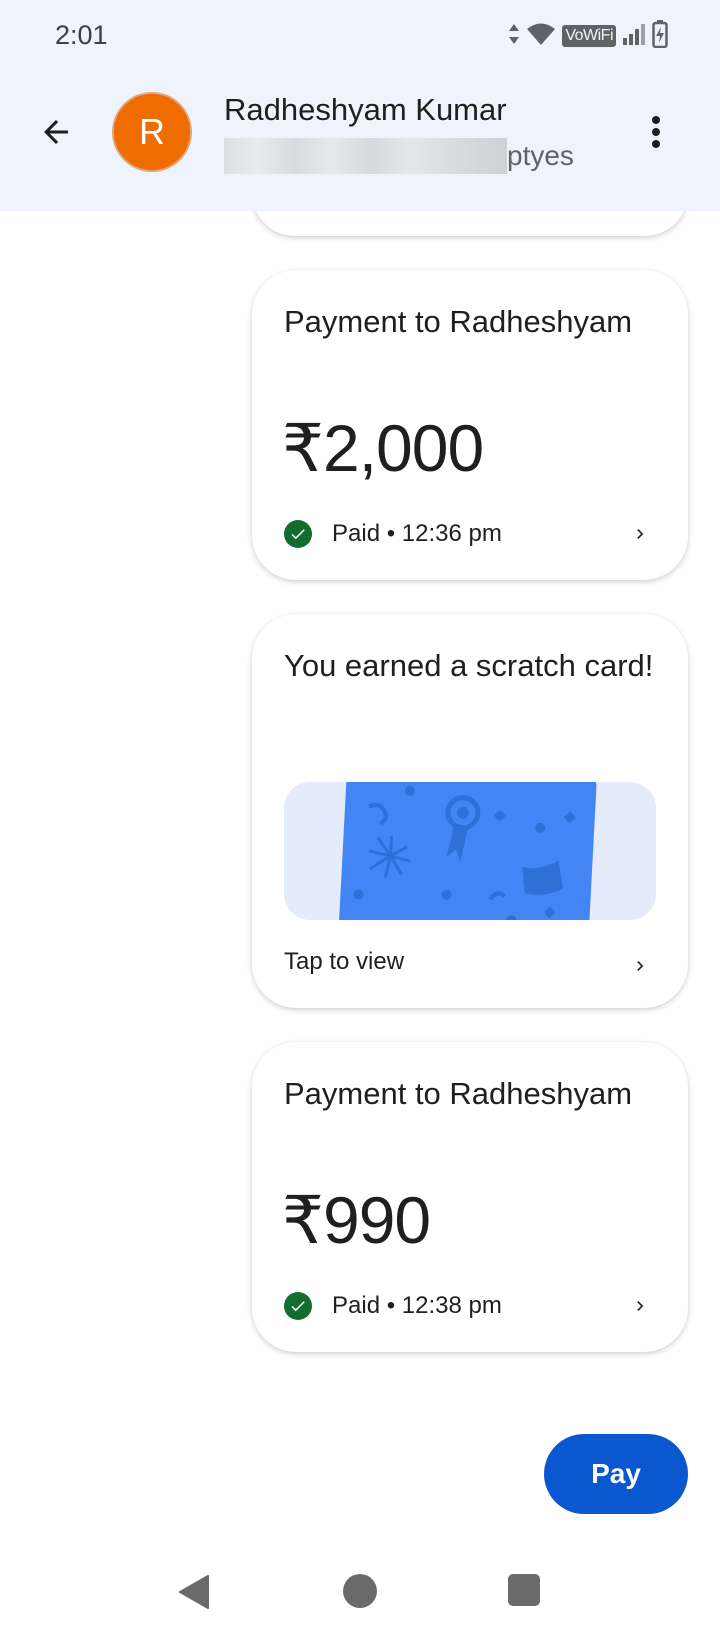  What do you see at coordinates (541, 36) in the screenshot?
I see `wifi-icon` at bounding box center [541, 36].